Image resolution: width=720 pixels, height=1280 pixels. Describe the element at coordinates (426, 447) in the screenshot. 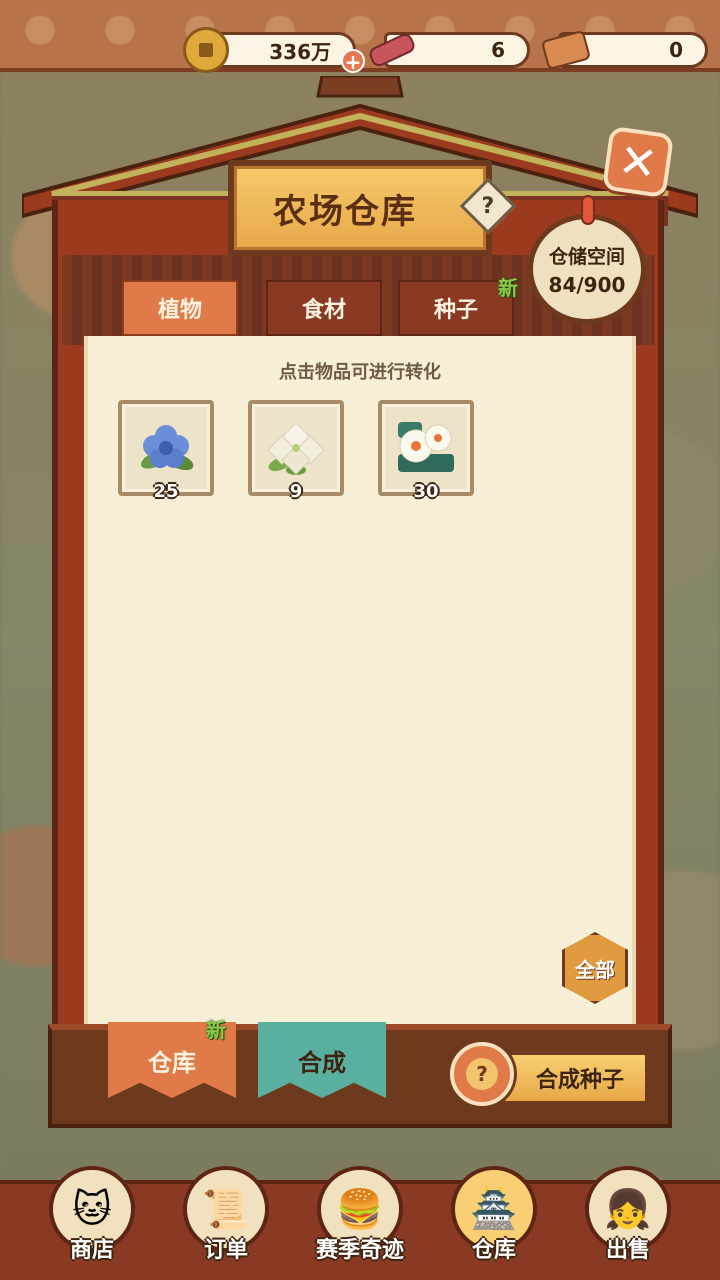

I see `camellia-icon` at that location.